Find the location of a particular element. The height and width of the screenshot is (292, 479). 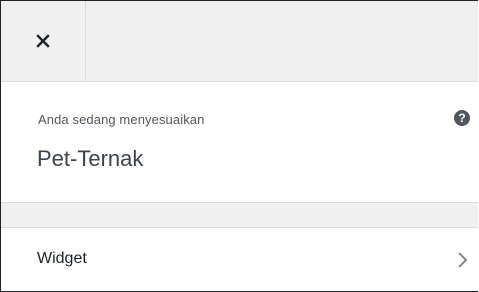

site-title: Pet-Ternak is located at coordinates (90, 158).